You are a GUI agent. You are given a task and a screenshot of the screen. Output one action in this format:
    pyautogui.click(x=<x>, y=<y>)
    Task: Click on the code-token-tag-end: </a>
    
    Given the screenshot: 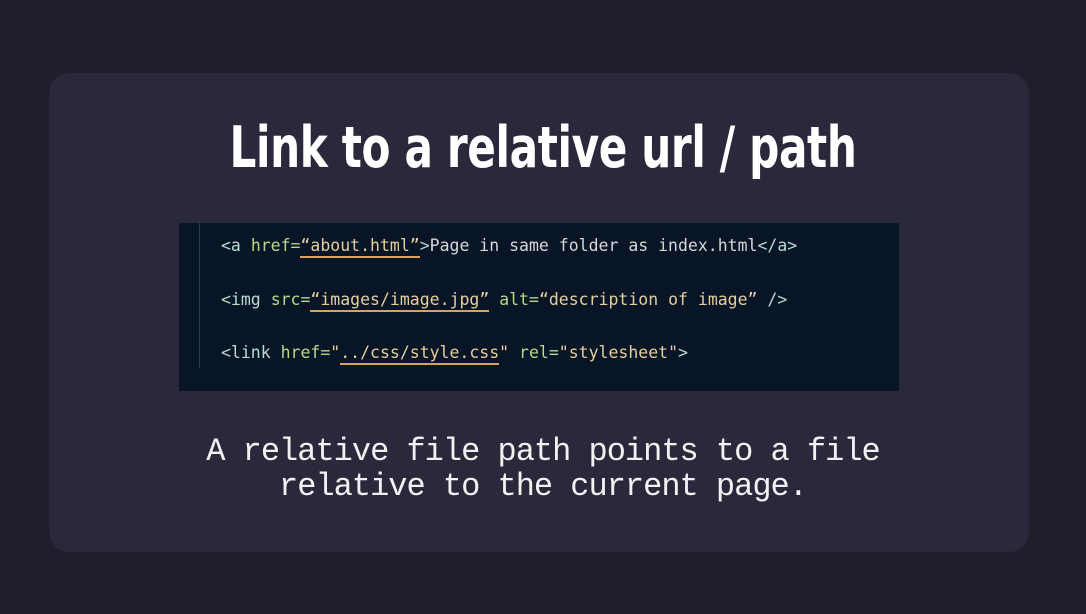 What is the action you would take?
    pyautogui.click(x=777, y=245)
    